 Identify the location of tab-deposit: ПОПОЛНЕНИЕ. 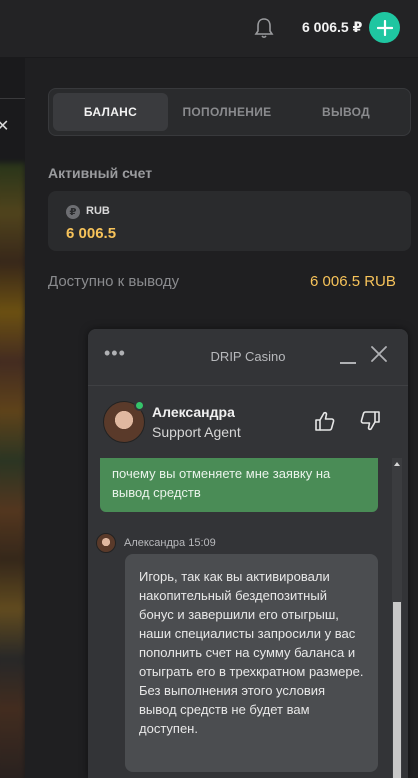
(227, 112).